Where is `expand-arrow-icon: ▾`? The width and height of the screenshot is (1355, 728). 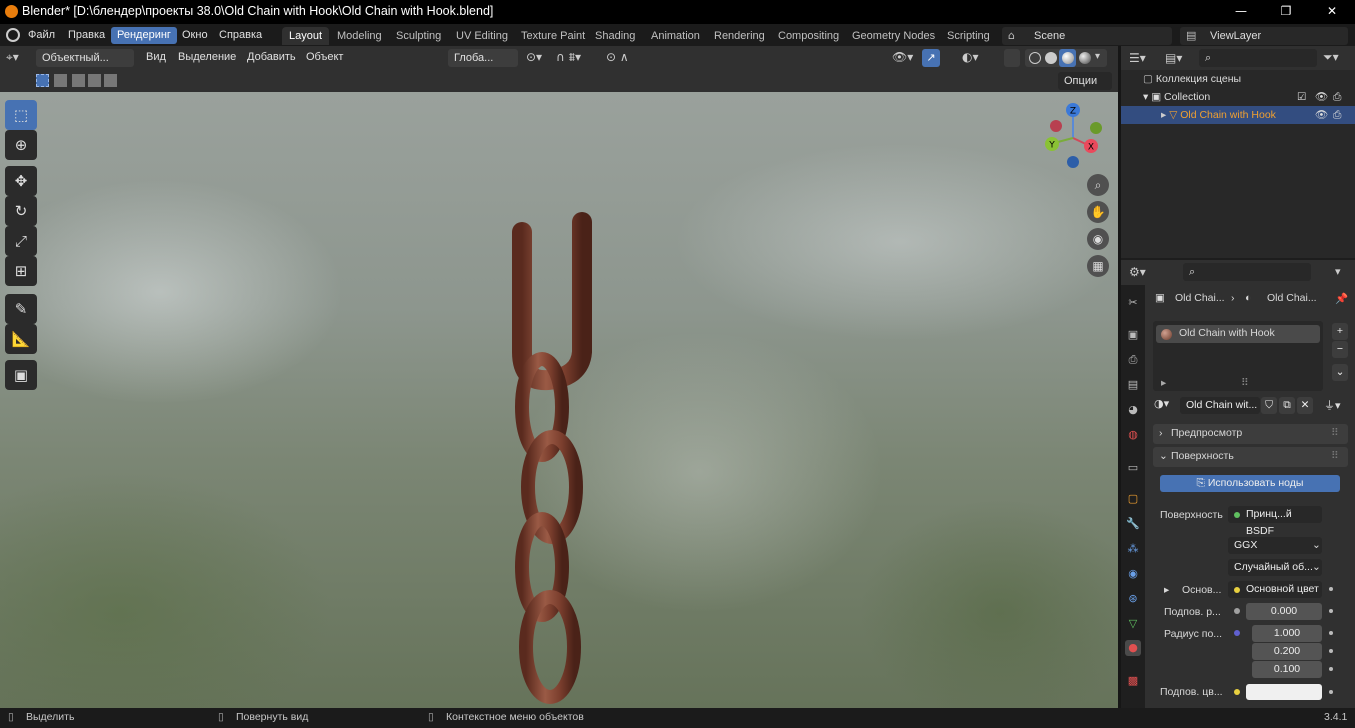
expand-arrow-icon: ▾ is located at coordinates (1147, 97).